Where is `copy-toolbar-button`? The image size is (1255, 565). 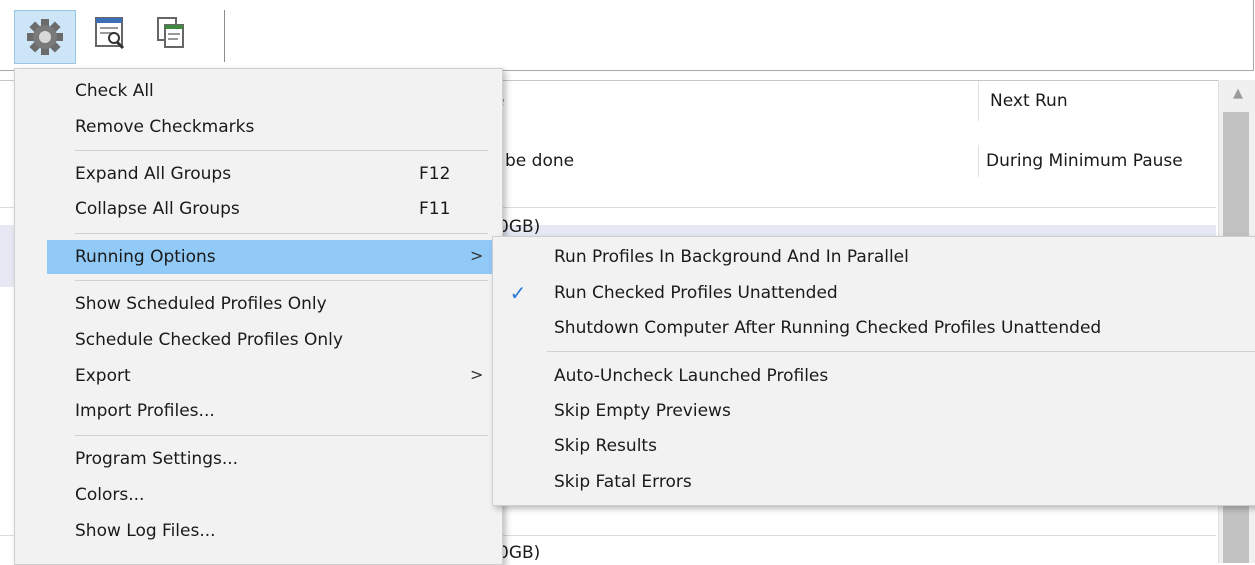 copy-toolbar-button is located at coordinates (172, 33).